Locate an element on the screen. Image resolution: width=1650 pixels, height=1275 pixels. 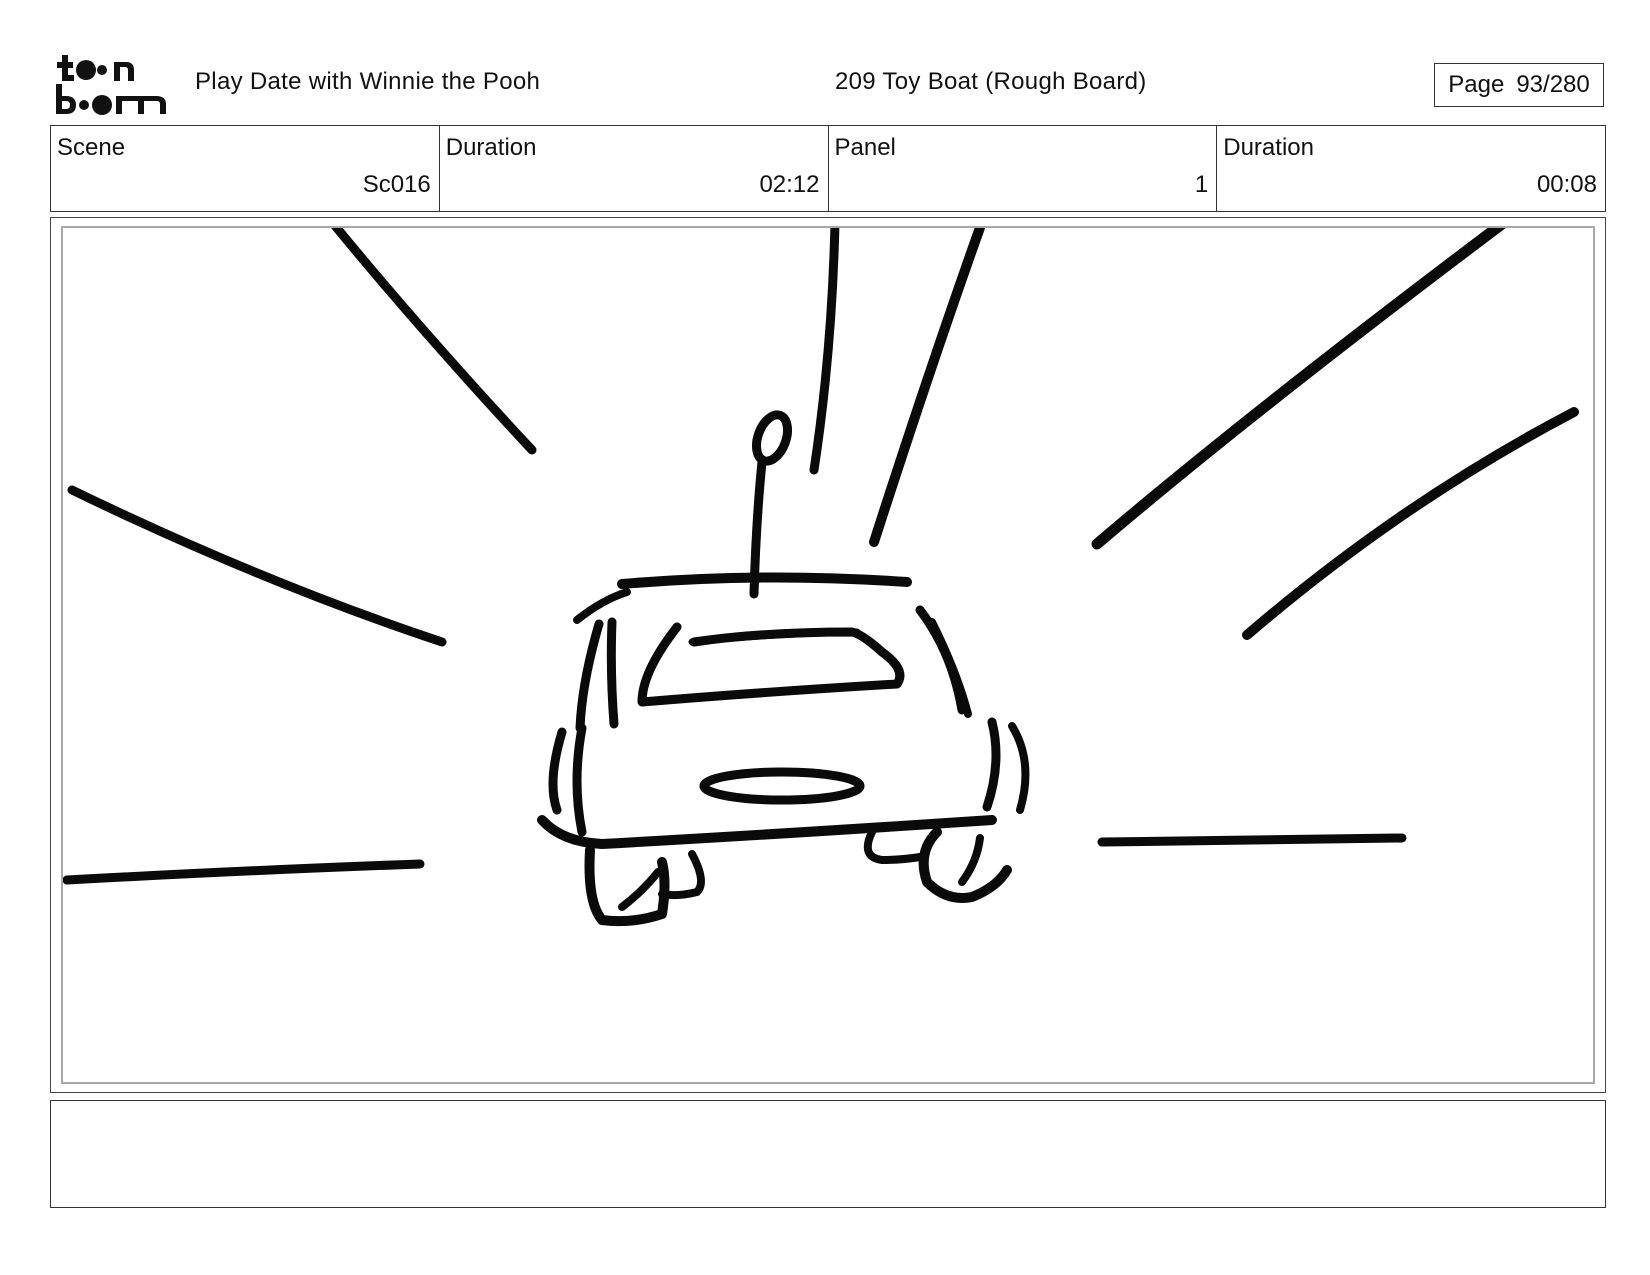
panel-cell: Panel 1 is located at coordinates (1023, 168).